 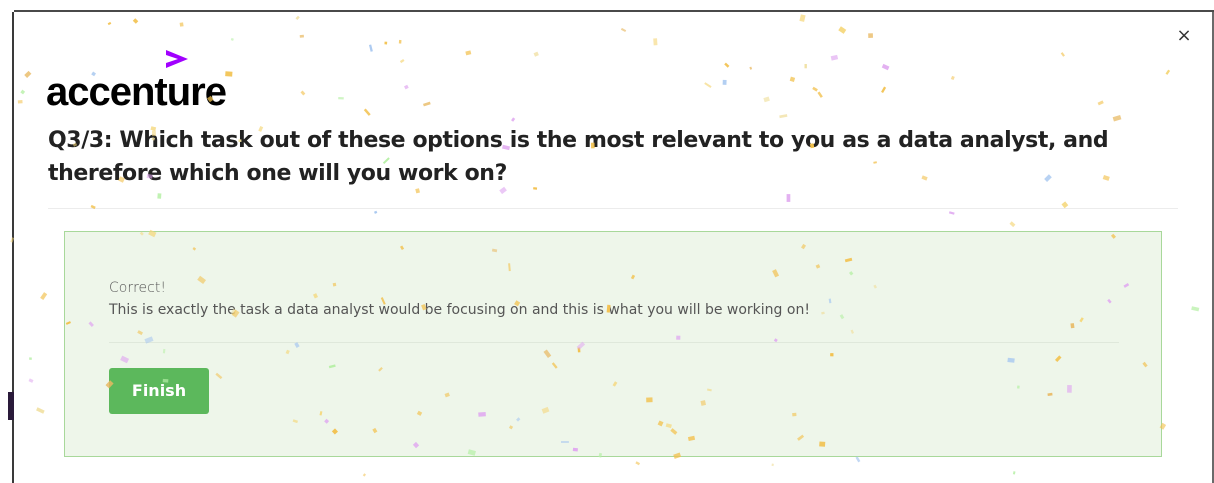 I want to click on logo-wordmark: accenture, so click(x=136, y=92).